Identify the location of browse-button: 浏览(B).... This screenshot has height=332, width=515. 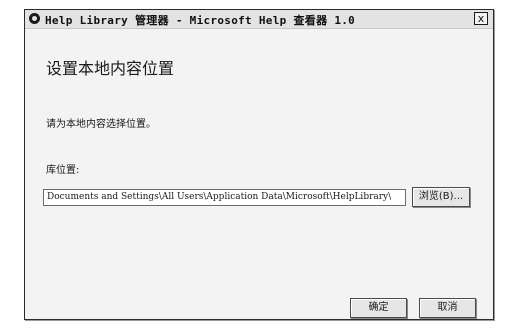
(441, 197).